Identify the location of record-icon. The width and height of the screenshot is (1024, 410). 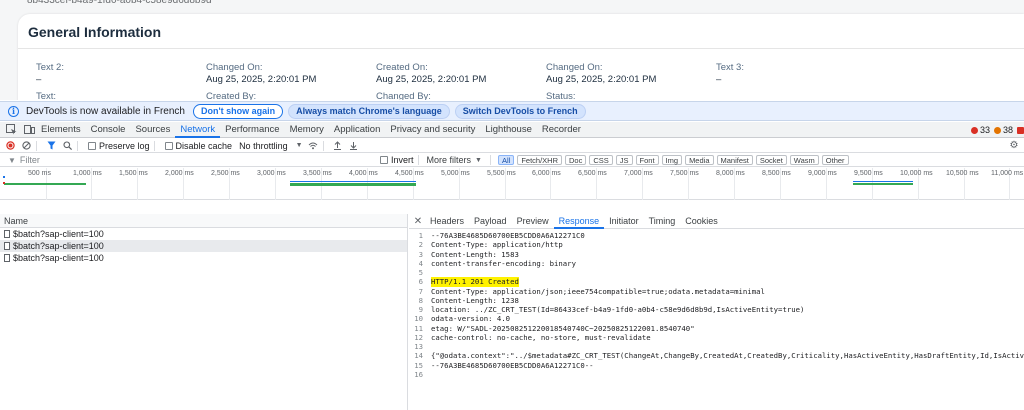
(10, 146).